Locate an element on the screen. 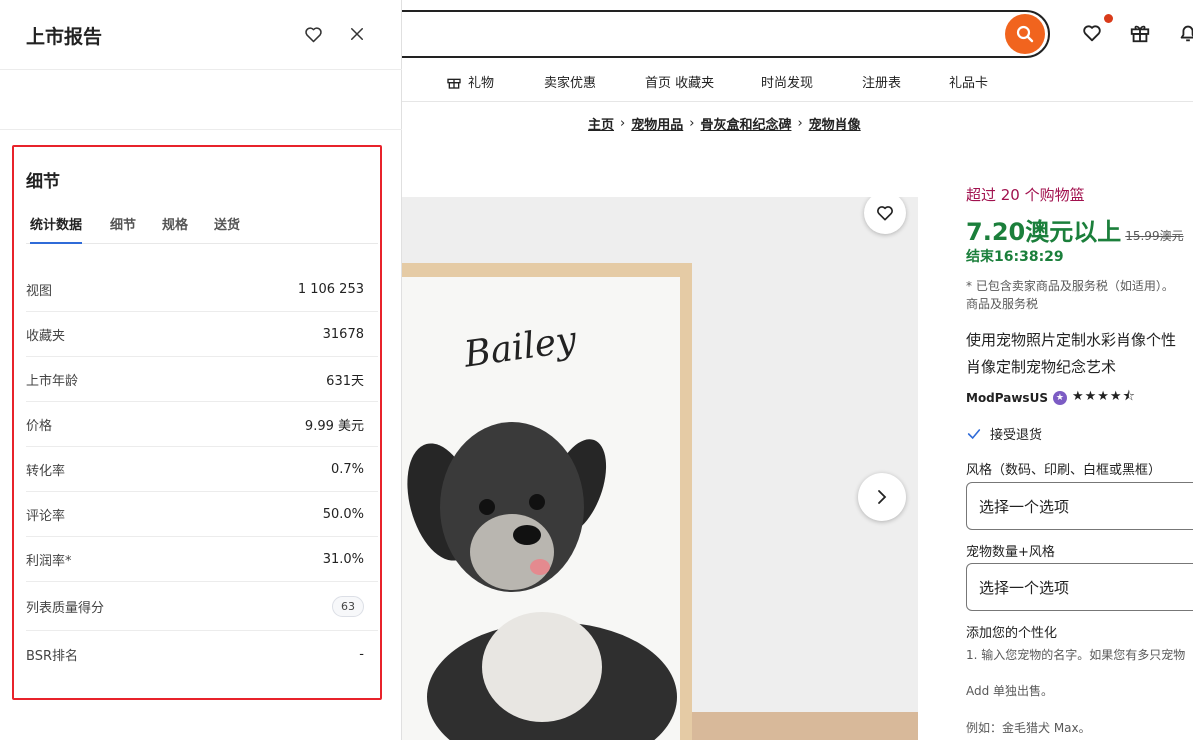 This screenshot has height=740, width=1193. stat-row-quality-score: 列表质量得分 63 is located at coordinates (202, 606).